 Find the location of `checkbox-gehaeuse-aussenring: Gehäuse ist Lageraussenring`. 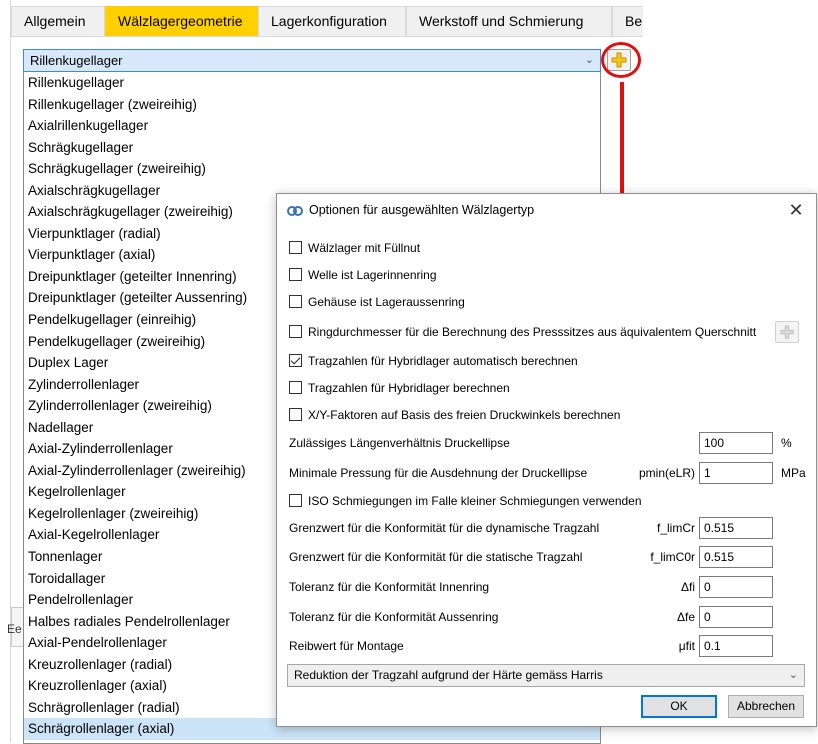

checkbox-gehaeuse-aussenring: Gehäuse ist Lageraussenring is located at coordinates (377, 302).